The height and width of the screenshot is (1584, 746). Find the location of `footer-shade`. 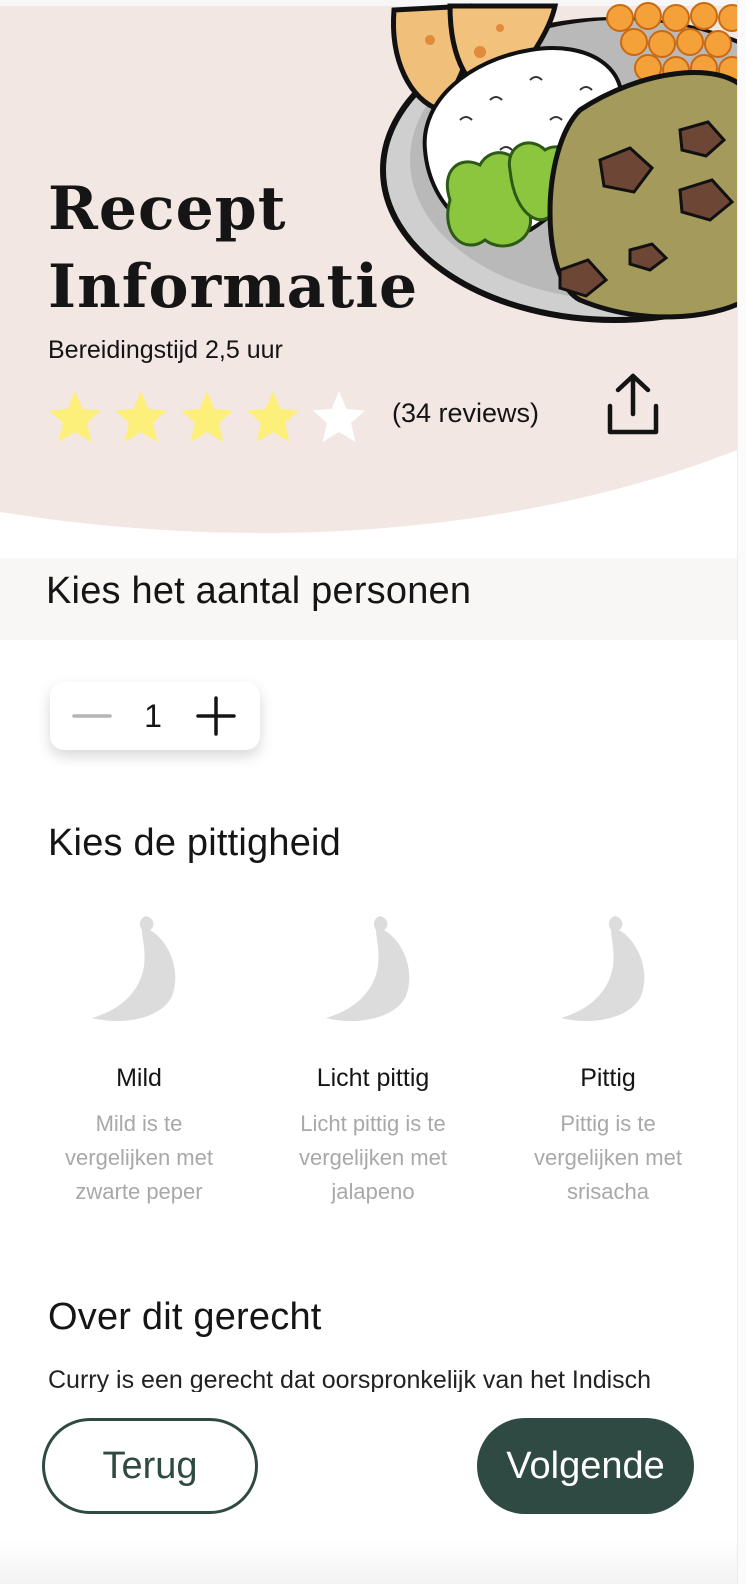

footer-shade is located at coordinates (373, 1562).